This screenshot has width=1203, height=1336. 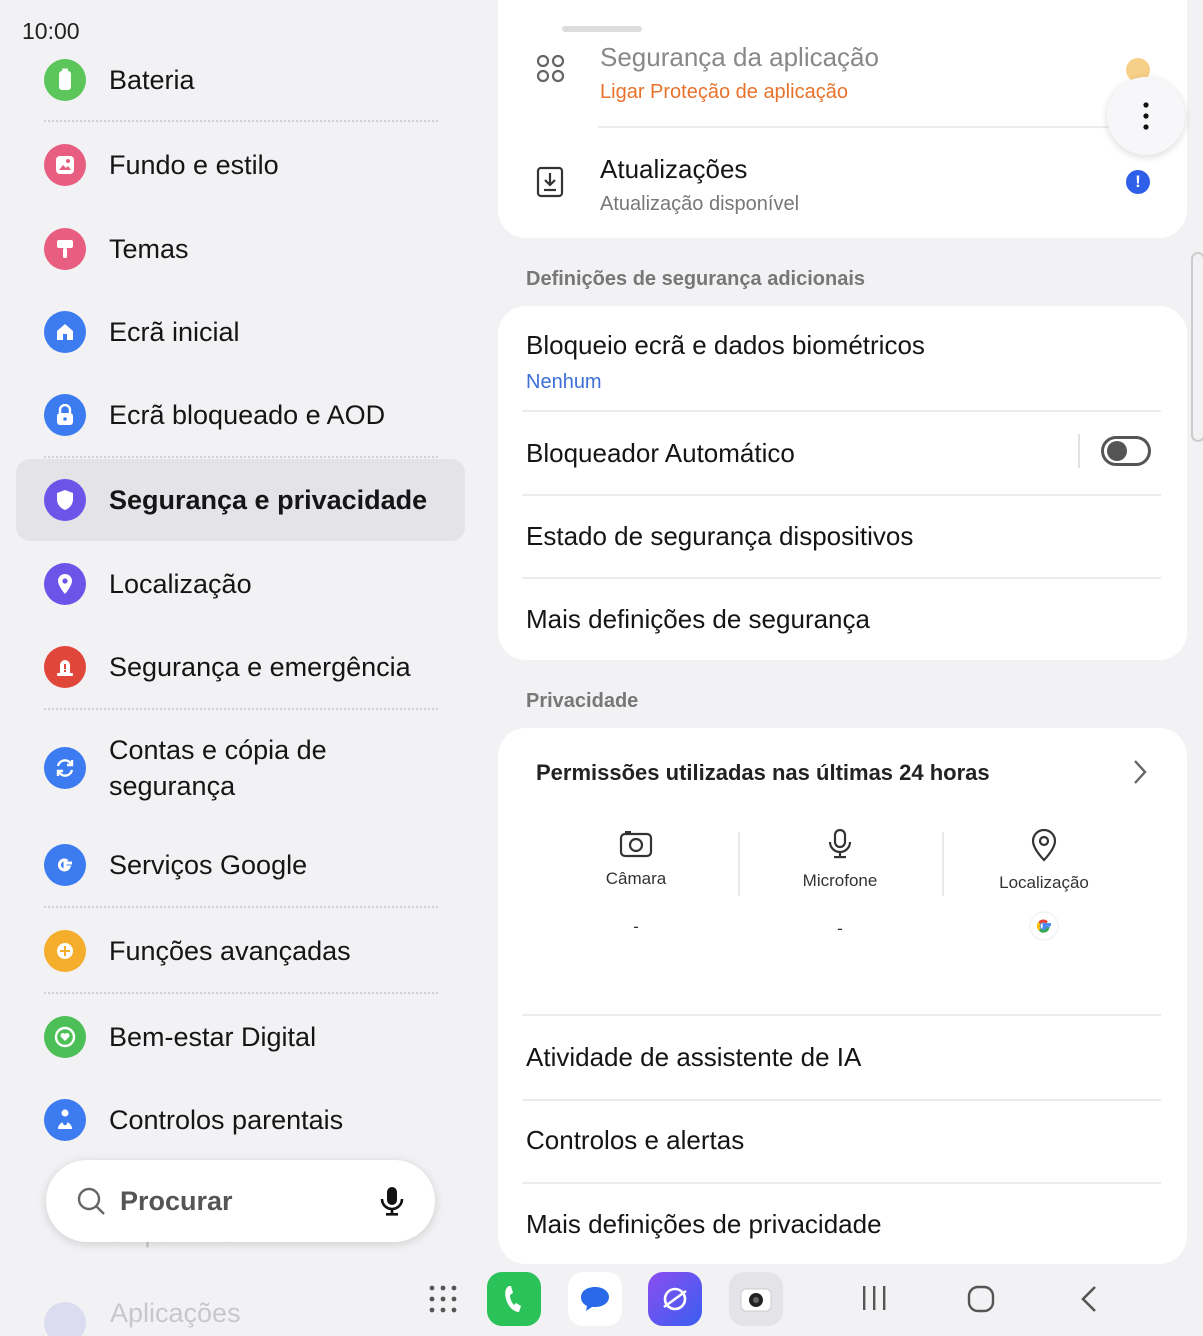 I want to click on menu-item-contas: Contas e cópia de segurança, so click(x=240, y=768).